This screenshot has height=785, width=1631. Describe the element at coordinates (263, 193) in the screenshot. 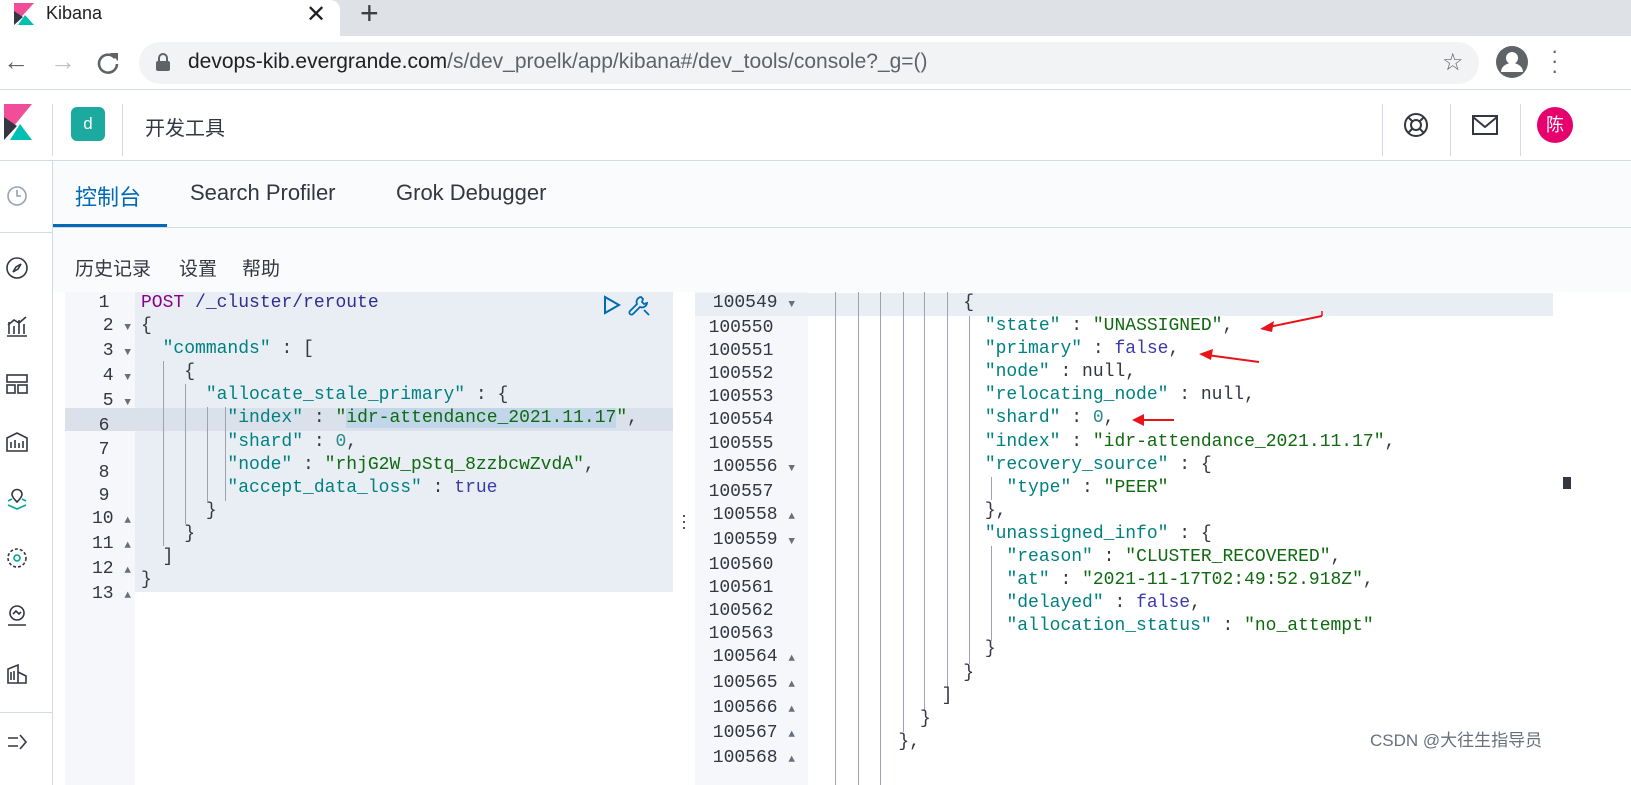

I see `tab-search-profiler: Search Profiler` at that location.